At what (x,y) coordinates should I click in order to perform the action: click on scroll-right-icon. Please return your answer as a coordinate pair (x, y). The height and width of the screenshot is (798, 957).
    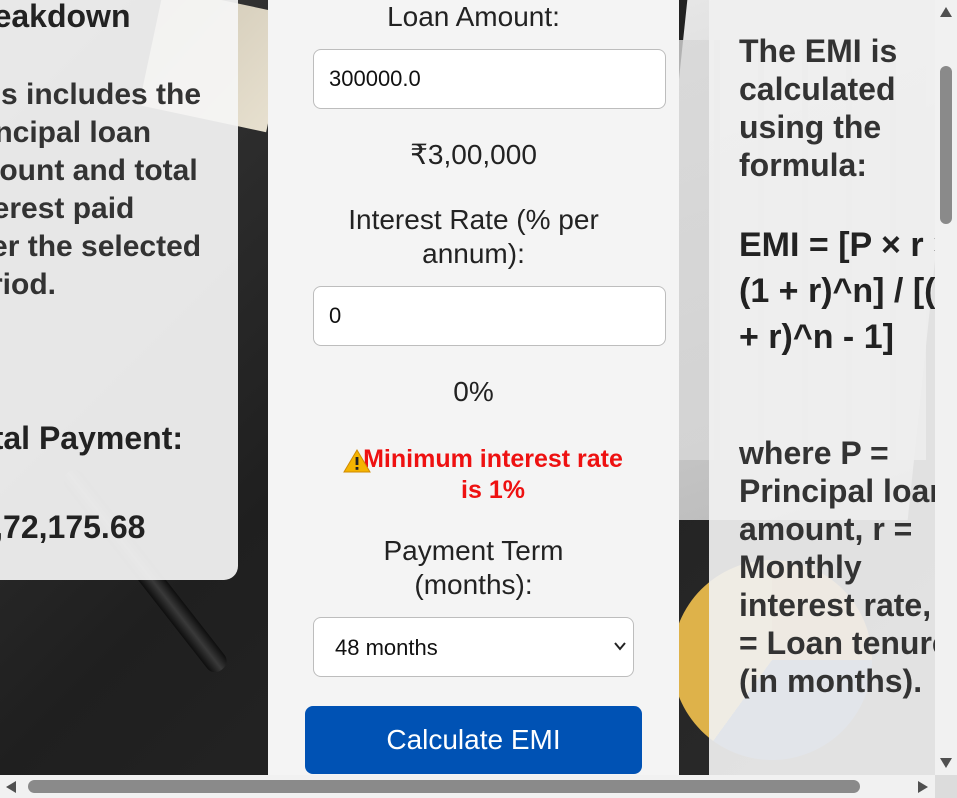
    Looking at the image, I should click on (923, 787).